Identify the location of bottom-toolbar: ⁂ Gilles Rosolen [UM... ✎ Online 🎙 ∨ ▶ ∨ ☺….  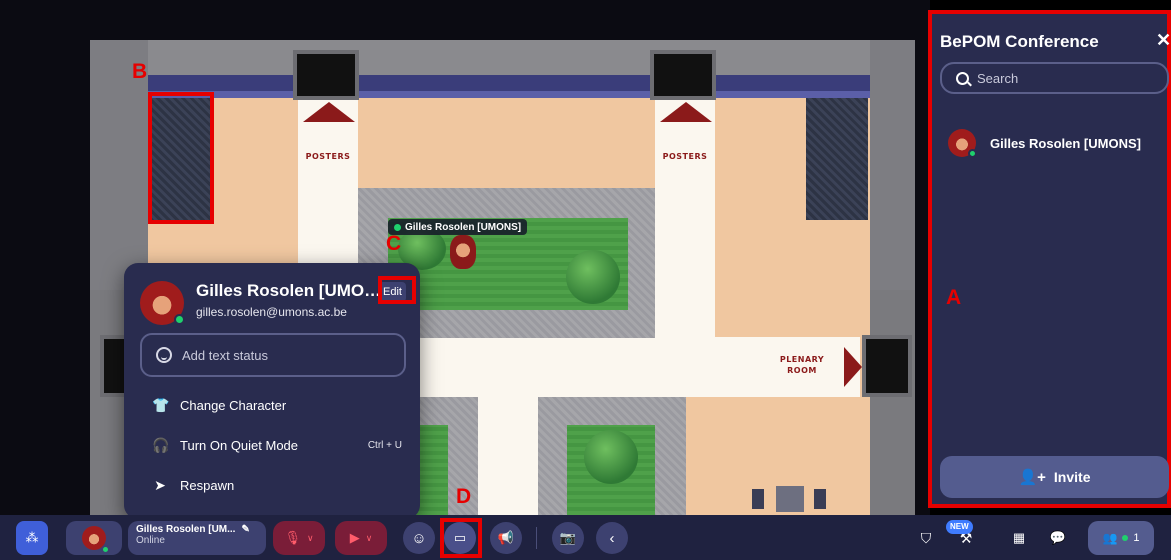
(585, 537).